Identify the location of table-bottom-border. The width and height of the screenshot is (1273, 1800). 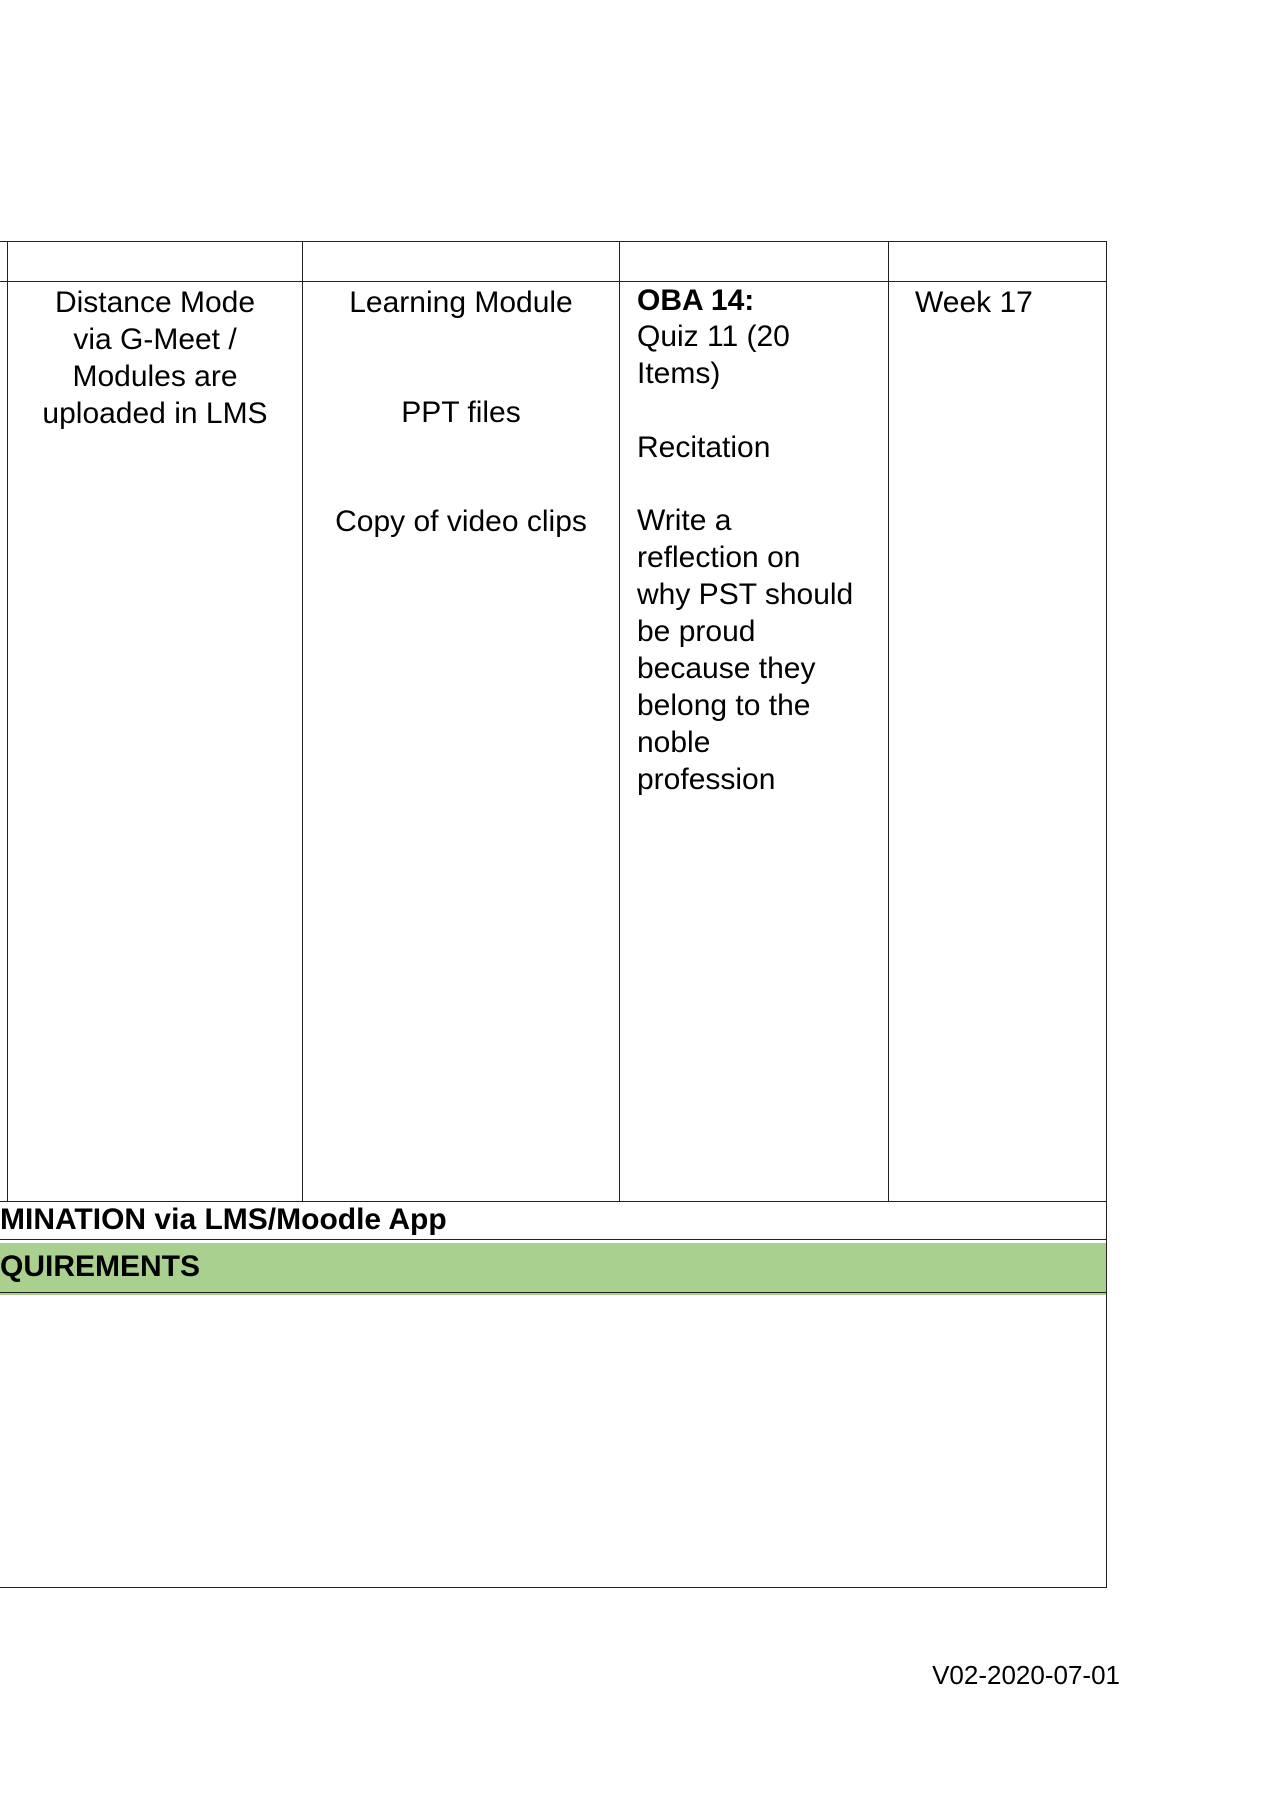
(553, 1587).